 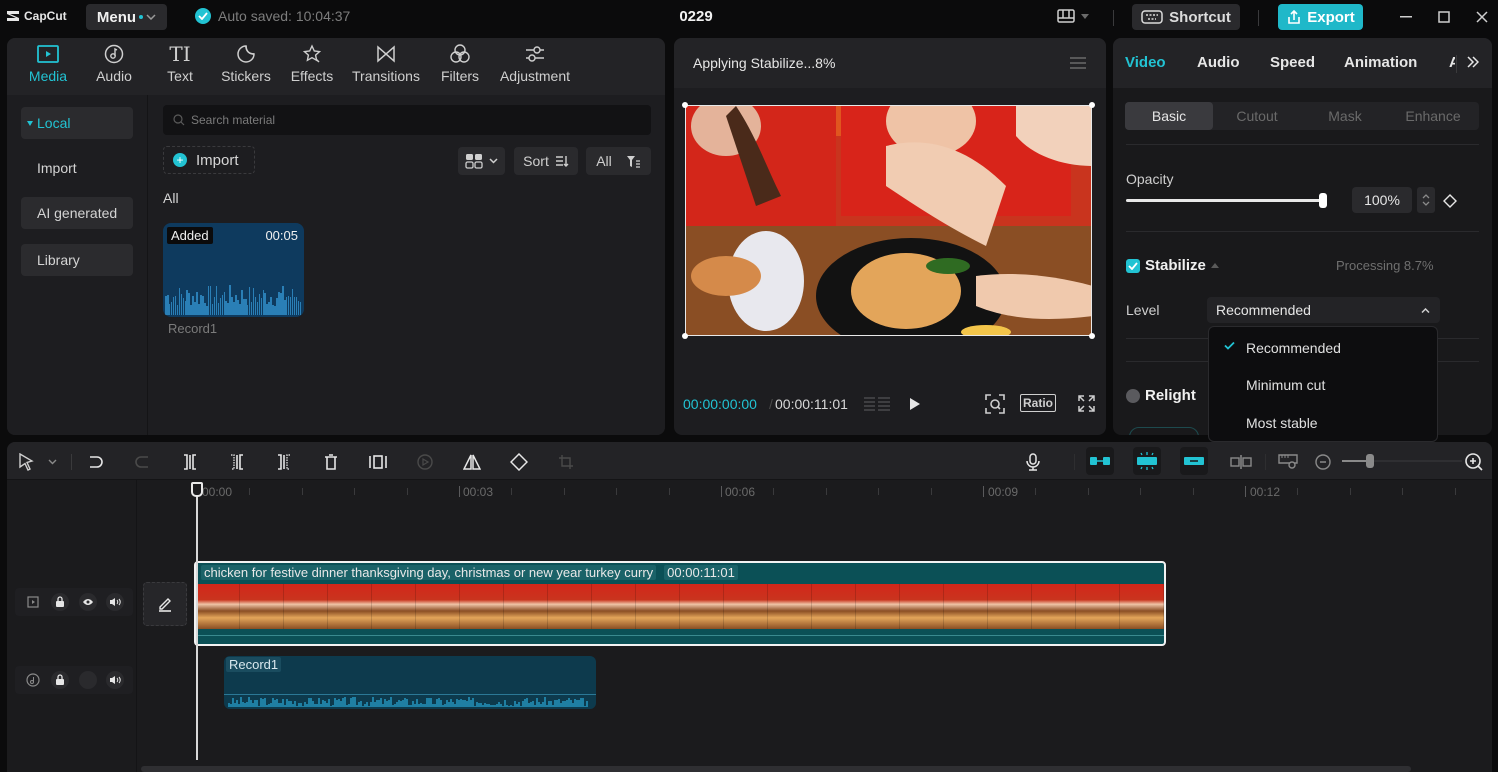 I want to click on rotate-button, so click(x=519, y=462).